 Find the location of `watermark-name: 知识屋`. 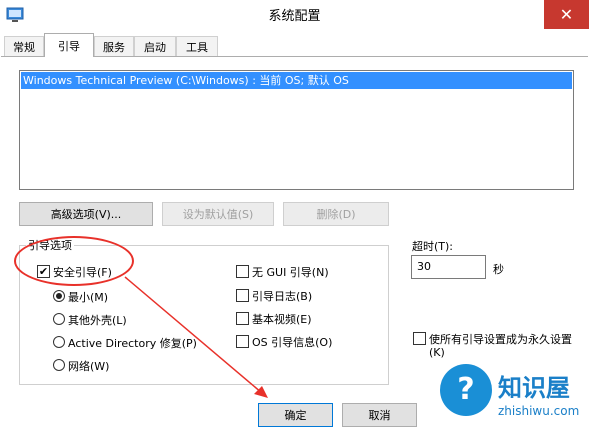

watermark-name: 知识屋 is located at coordinates (534, 388).